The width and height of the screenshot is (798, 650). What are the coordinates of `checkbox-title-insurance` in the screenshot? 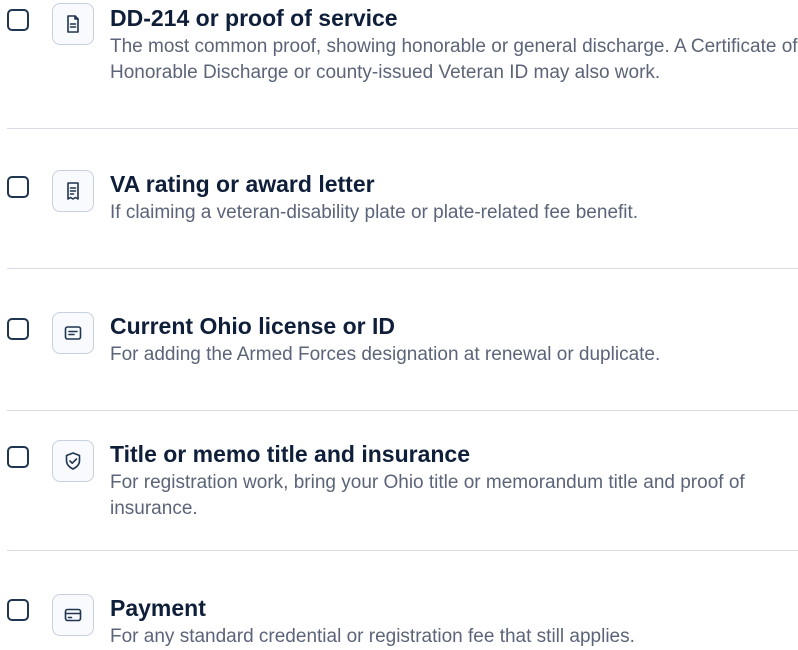 It's located at (18, 457).